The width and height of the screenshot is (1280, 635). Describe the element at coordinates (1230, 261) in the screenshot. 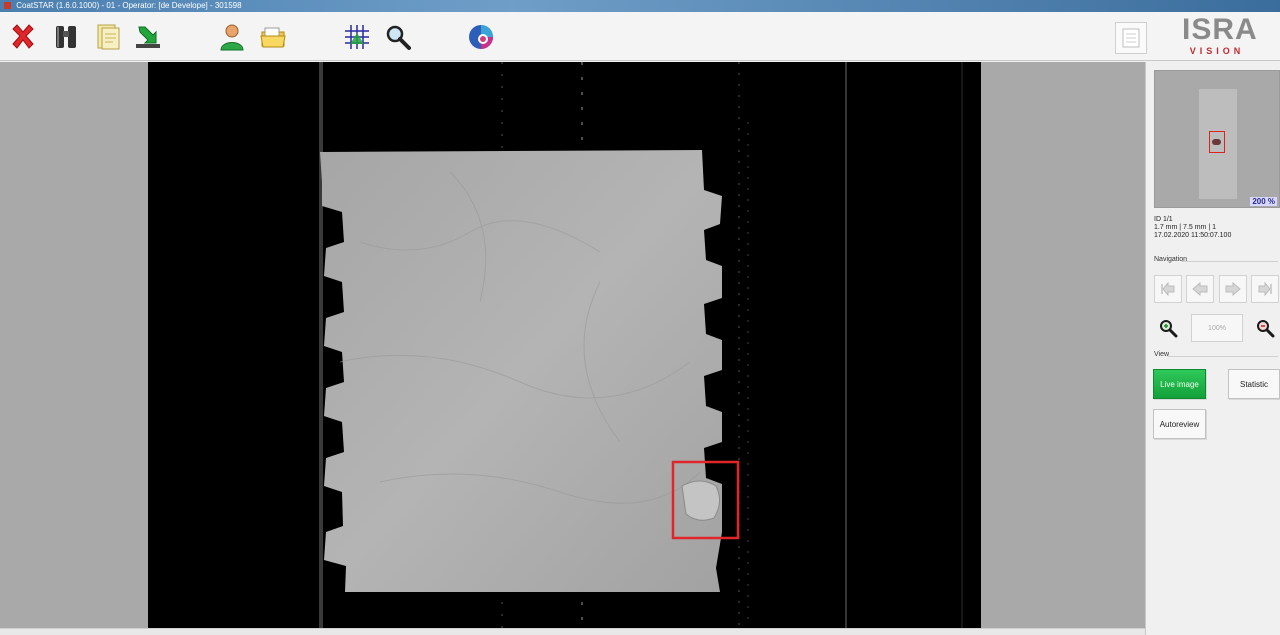

I see `navigation-divider` at that location.